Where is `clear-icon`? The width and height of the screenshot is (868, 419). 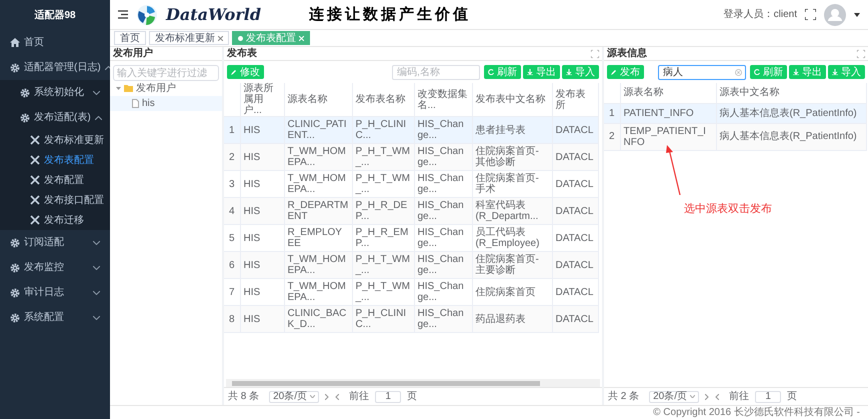
clear-icon is located at coordinates (738, 72).